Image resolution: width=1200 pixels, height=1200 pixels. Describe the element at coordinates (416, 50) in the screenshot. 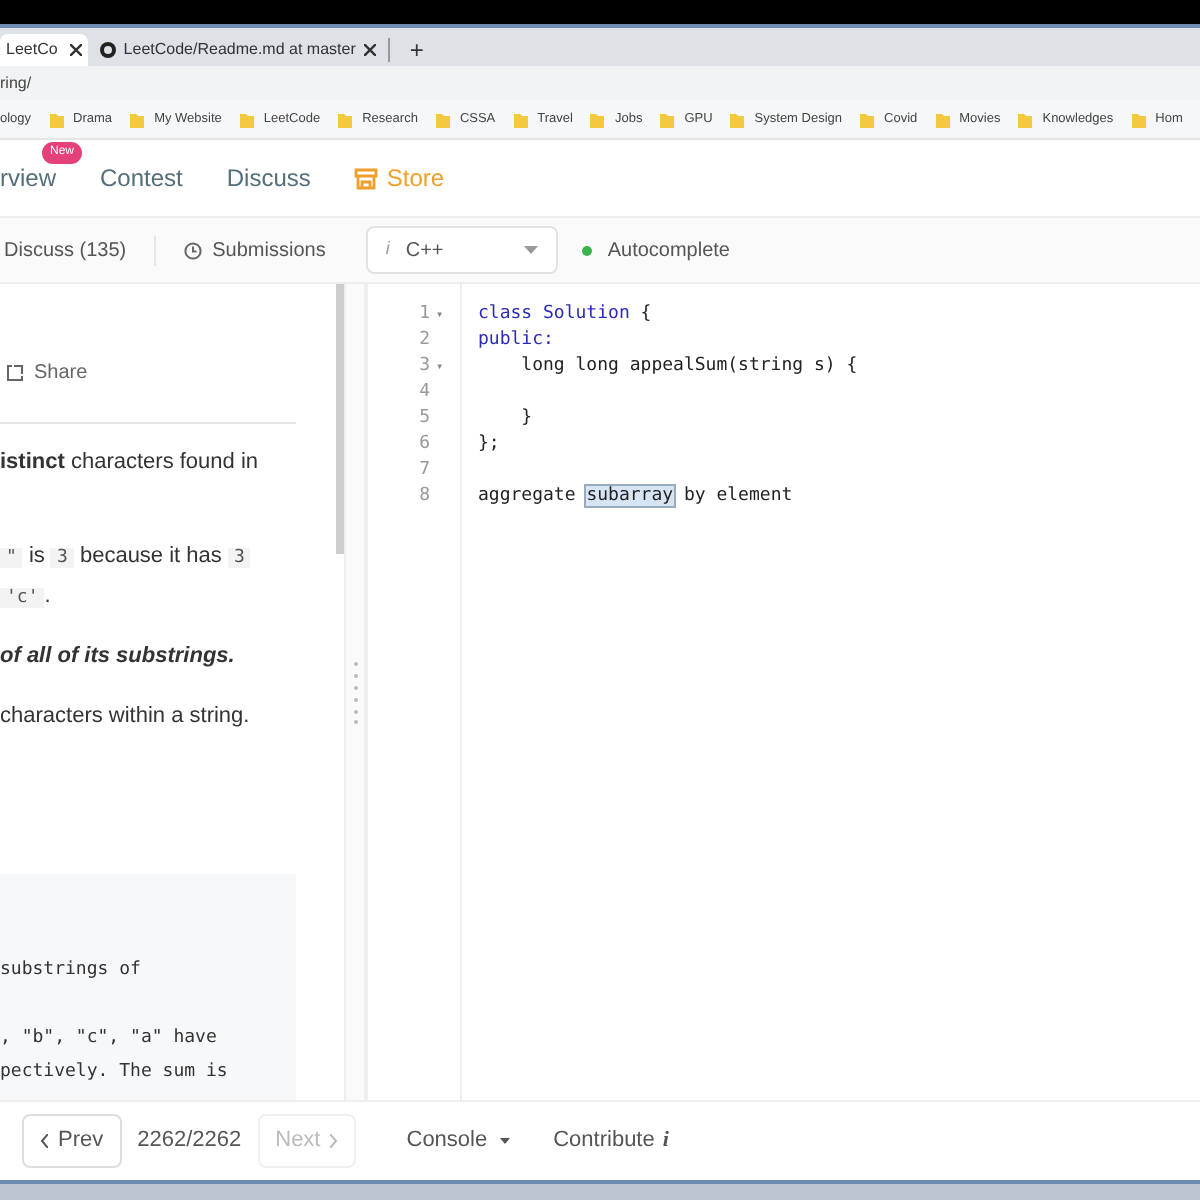

I see `new-tab-button: +` at that location.